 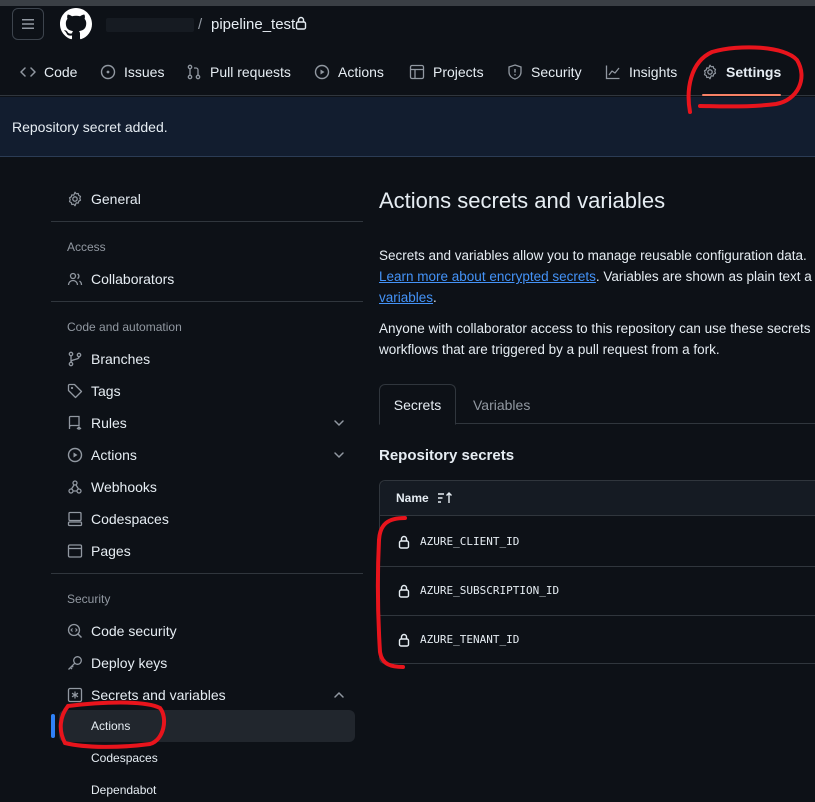 What do you see at coordinates (150, 25) in the screenshot?
I see `owner-name-redacted` at bounding box center [150, 25].